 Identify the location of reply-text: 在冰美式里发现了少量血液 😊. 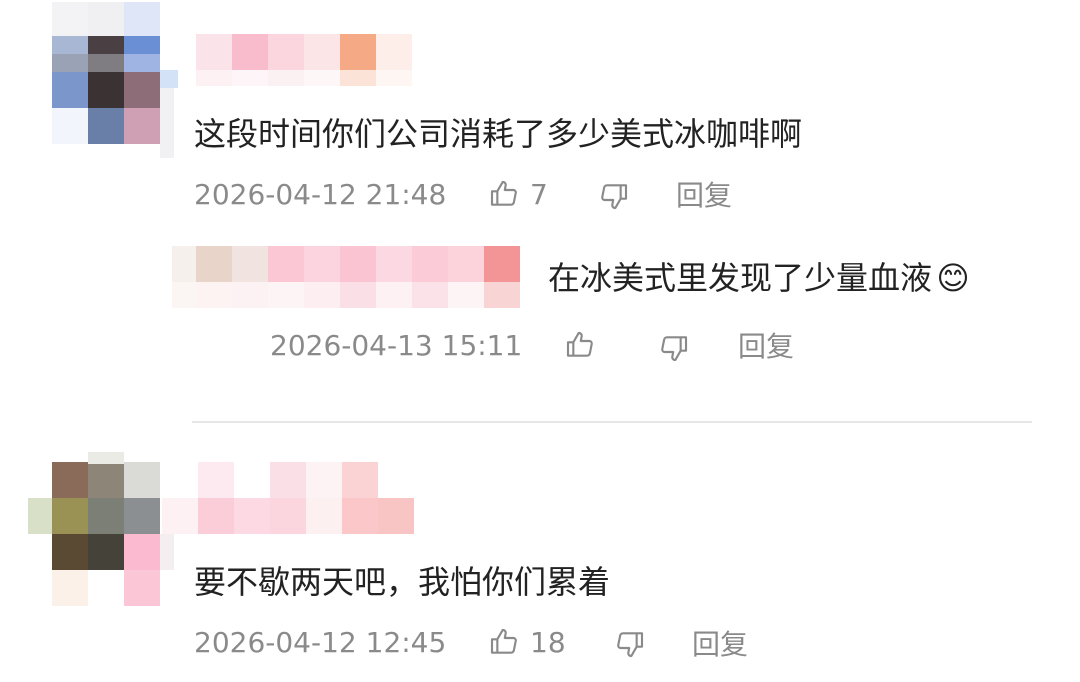
(761, 278).